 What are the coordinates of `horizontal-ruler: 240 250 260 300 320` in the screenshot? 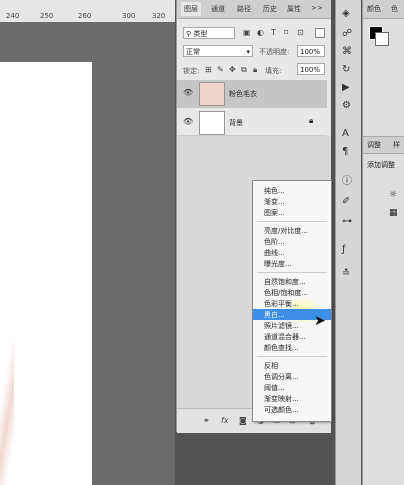 It's located at (87, 11).